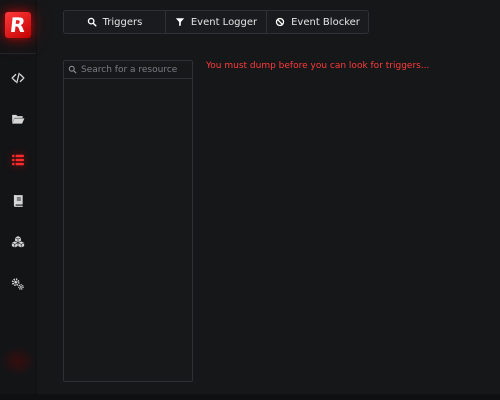 The width and height of the screenshot is (500, 400). I want to click on book-icon, so click(18, 201).